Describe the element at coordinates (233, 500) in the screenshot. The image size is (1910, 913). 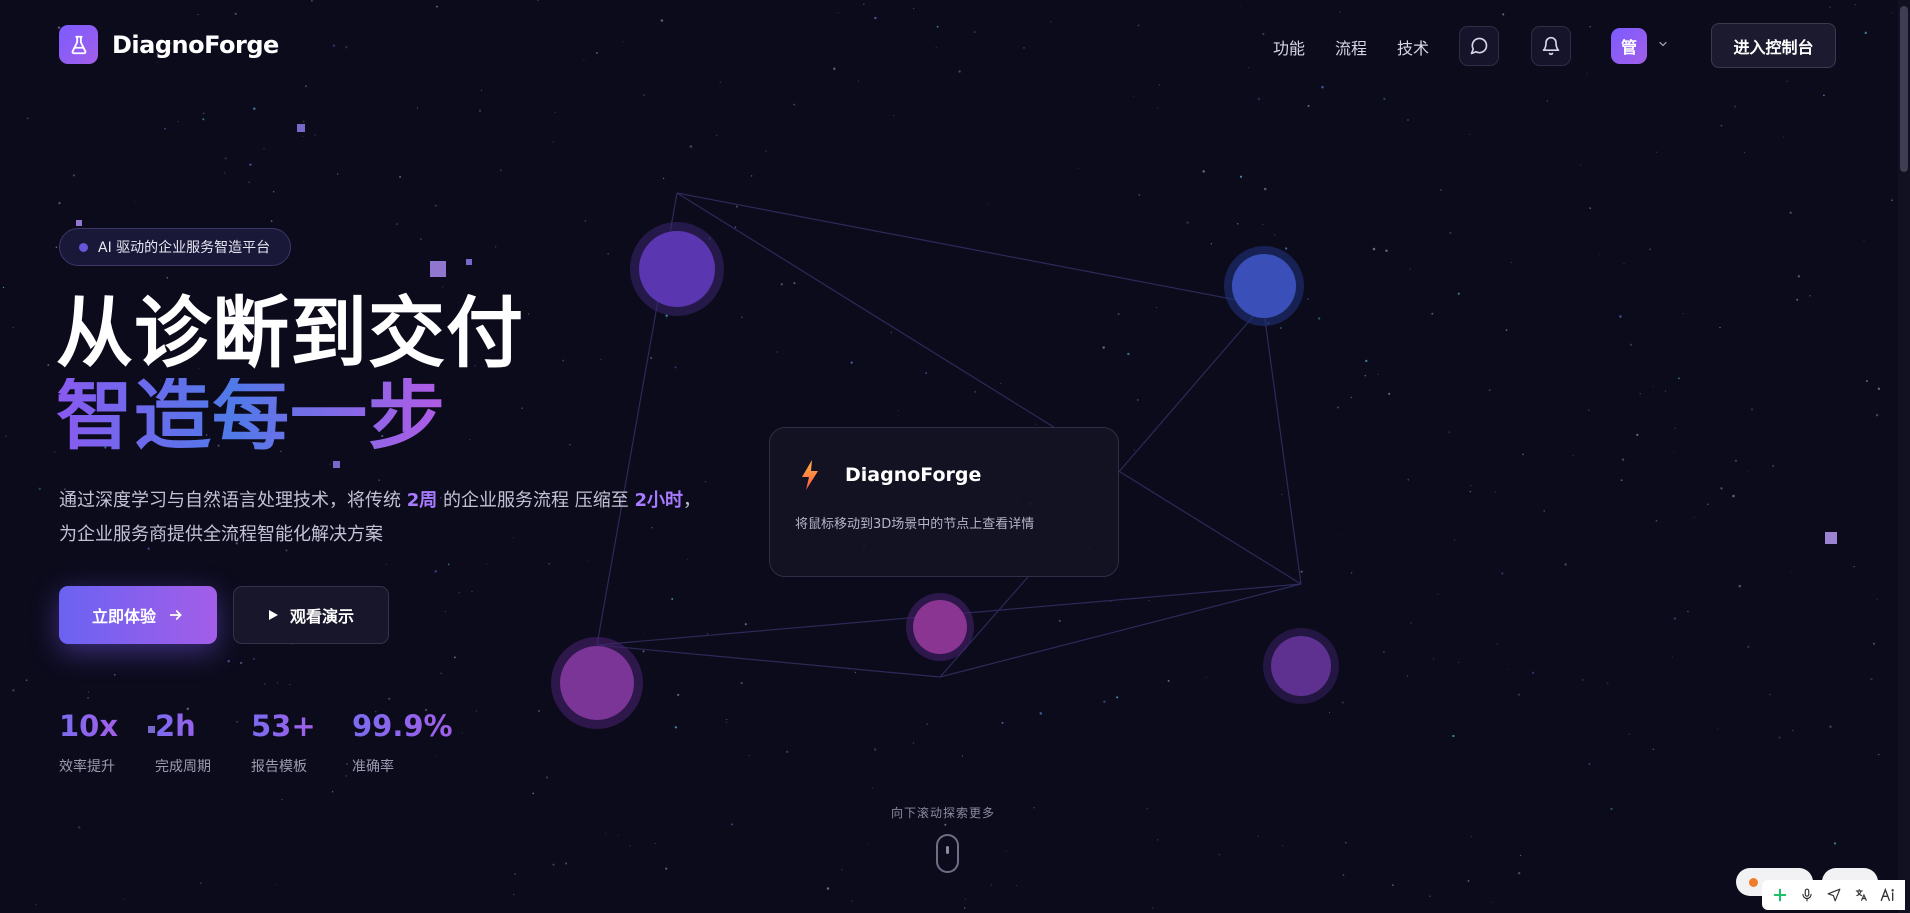
I see `desc-text: 通过深度学习与自然语言处理技术，将传统` at that location.